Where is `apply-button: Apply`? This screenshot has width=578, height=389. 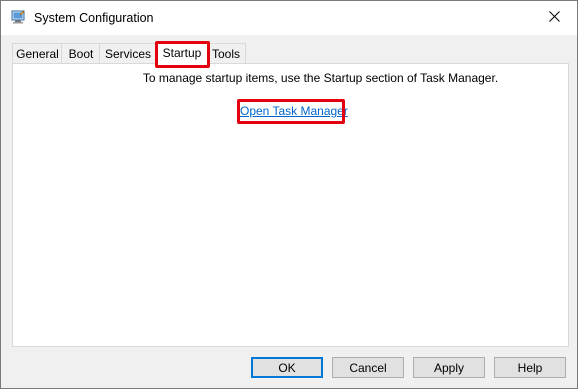
apply-button: Apply is located at coordinates (449, 367).